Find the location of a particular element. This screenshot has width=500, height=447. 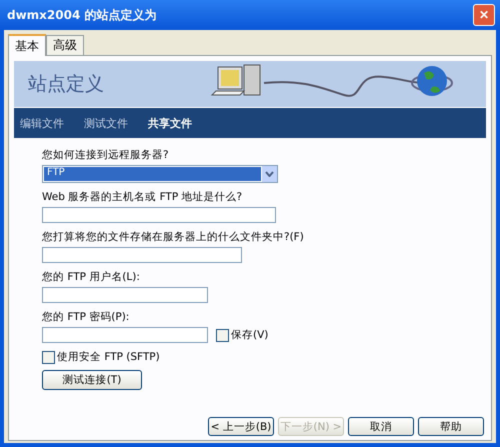

field-label: 您如何连接到远程服务器? is located at coordinates (106, 155).